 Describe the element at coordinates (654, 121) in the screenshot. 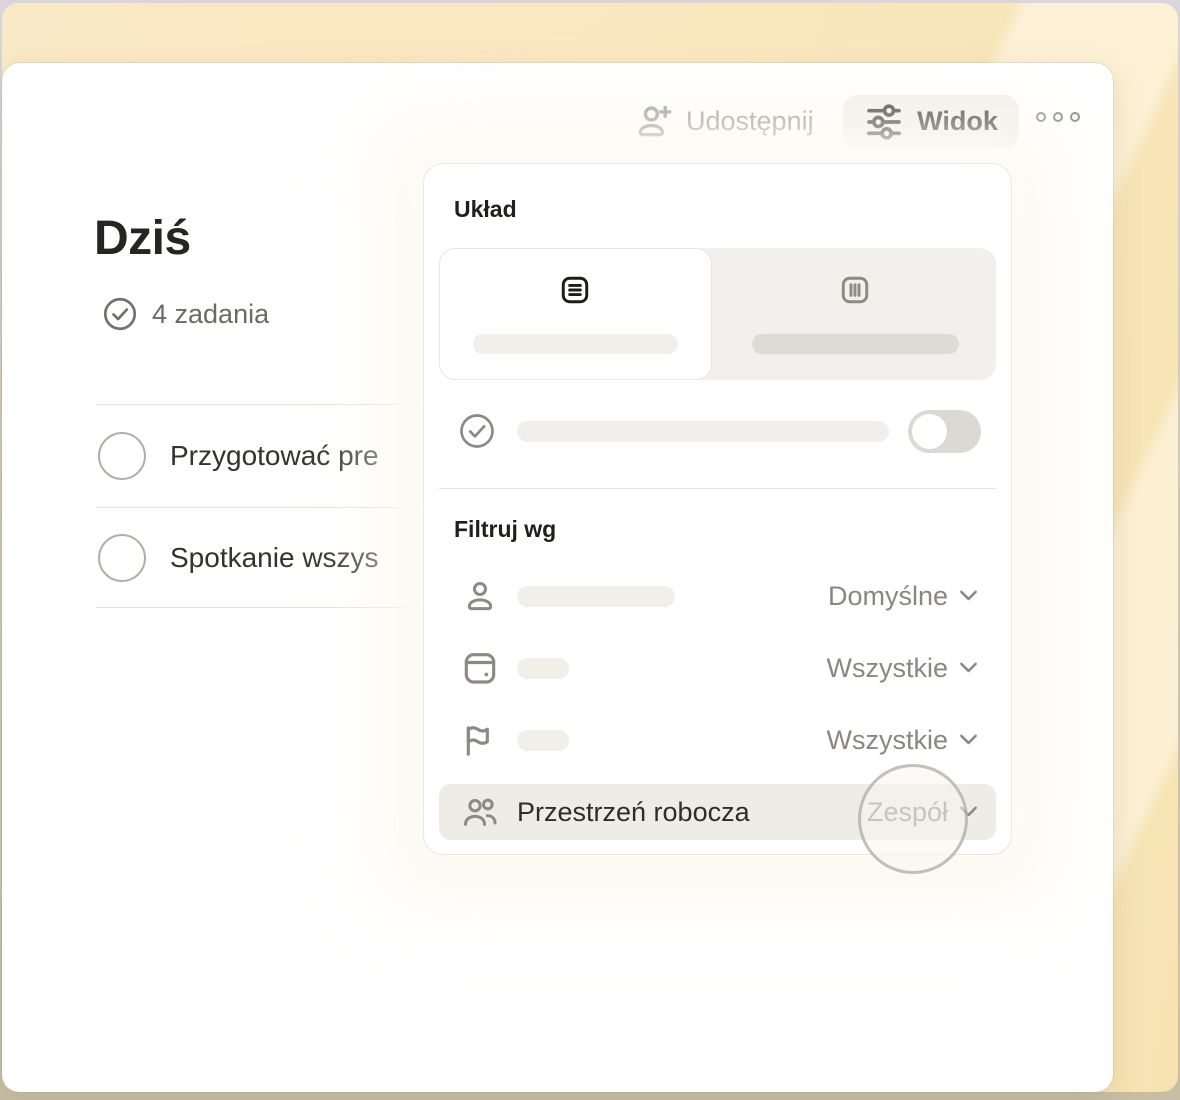

I see `person-plus-icon` at that location.